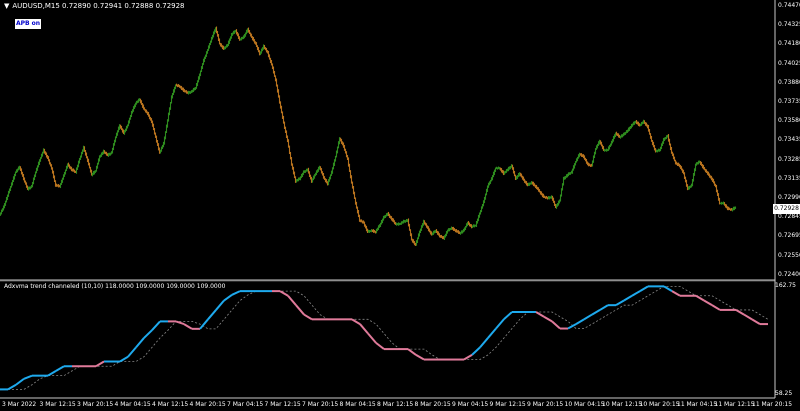 This screenshot has width=800, height=411. Describe the element at coordinates (789, 25) in the screenshot. I see `price-tick-label: 0.74325` at that location.